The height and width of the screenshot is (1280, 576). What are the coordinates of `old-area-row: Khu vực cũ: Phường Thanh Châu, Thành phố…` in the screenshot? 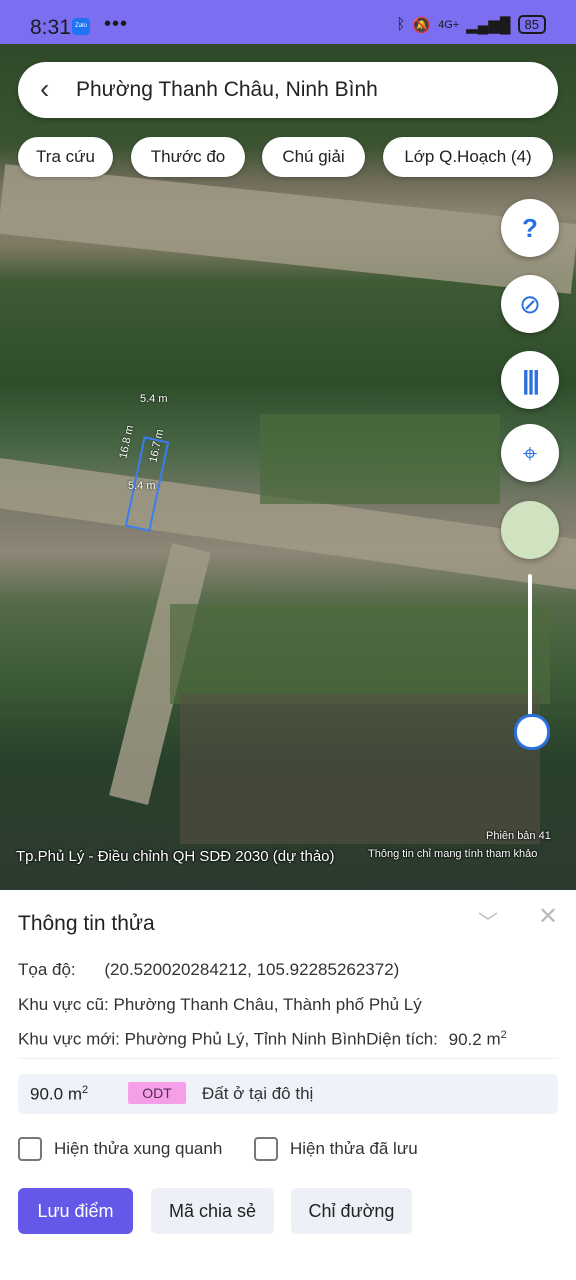 It's located at (220, 1004).